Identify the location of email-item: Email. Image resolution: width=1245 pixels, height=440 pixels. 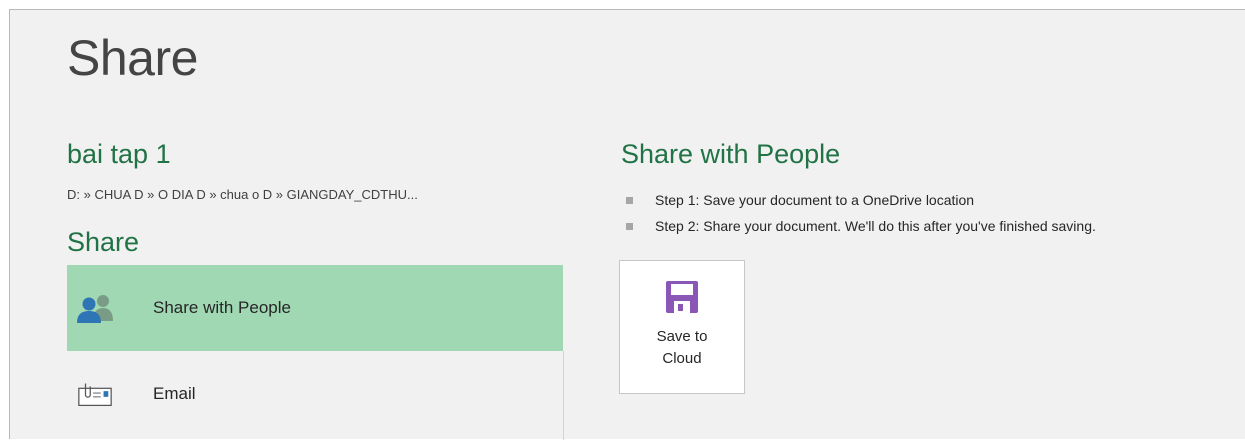
(315, 394).